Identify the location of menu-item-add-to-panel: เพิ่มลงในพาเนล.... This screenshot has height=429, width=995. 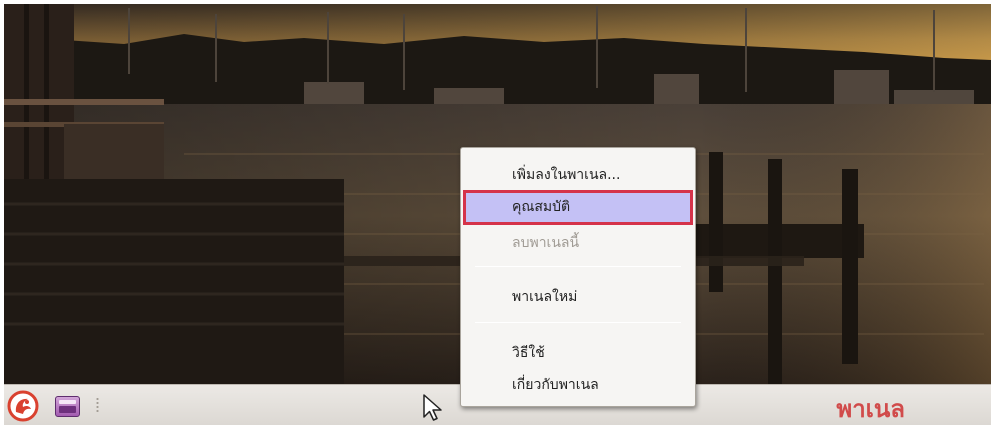
(578, 175).